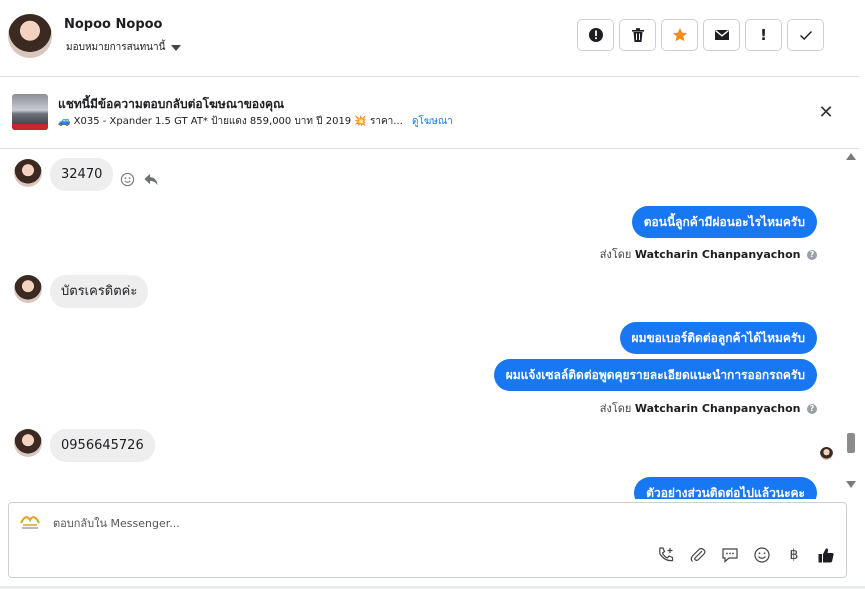 The height and width of the screenshot is (589, 865). Describe the element at coordinates (176, 47) in the screenshot. I see `caret-down-icon` at that location.